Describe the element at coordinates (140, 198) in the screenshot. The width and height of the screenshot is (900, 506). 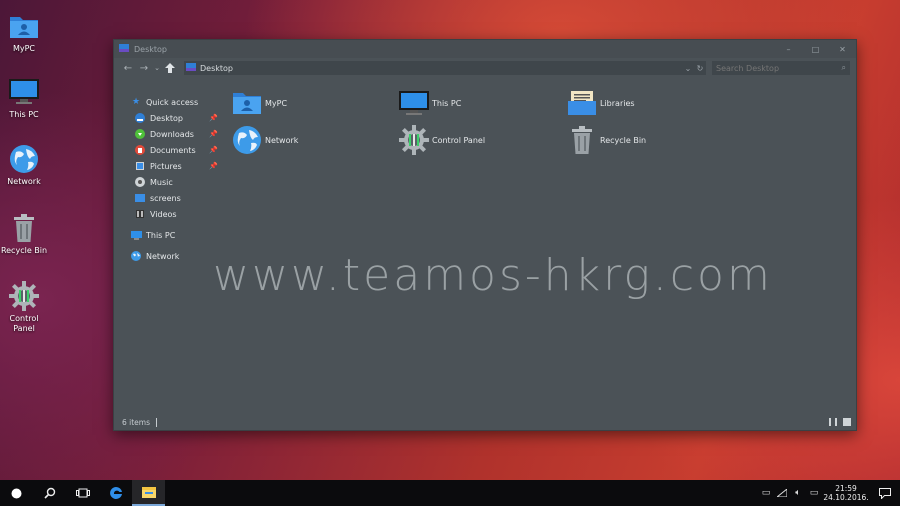
I see `folder-icon` at that location.